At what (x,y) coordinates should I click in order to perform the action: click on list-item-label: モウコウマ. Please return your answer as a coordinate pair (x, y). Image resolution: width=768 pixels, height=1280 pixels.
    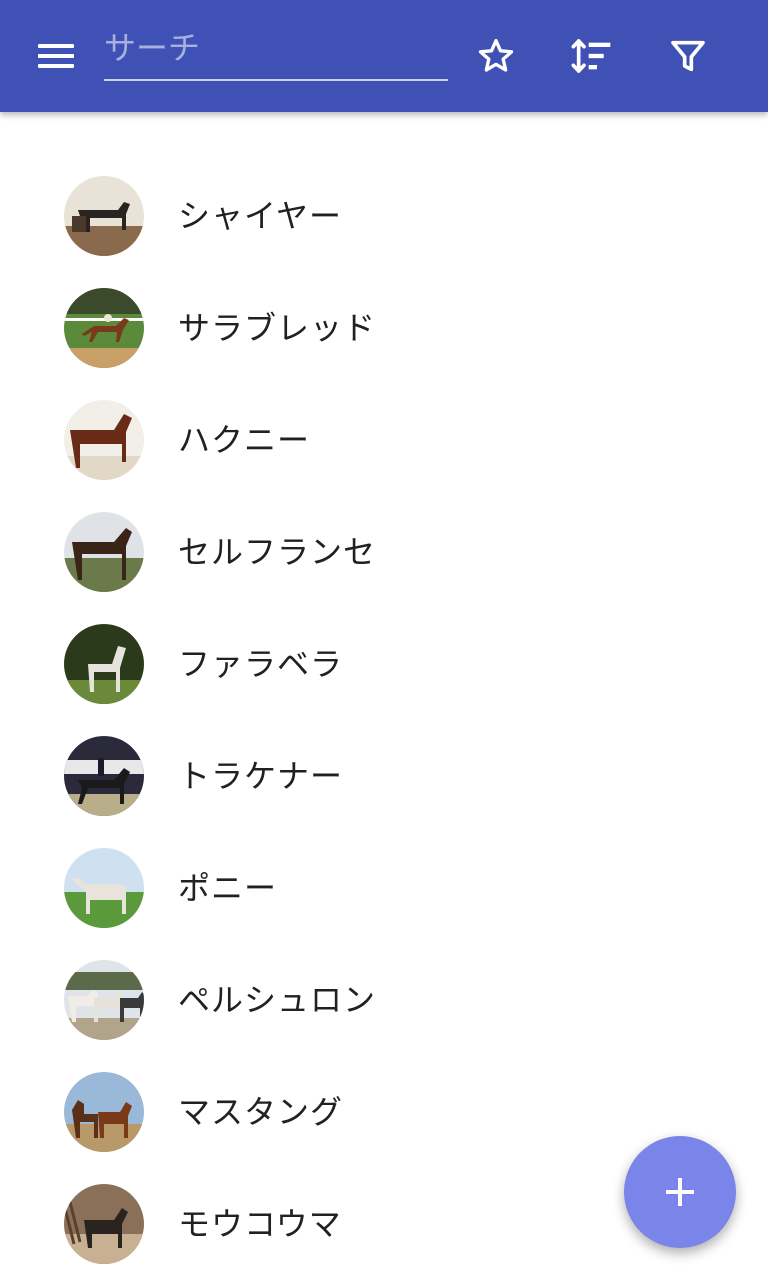
    Looking at the image, I should click on (260, 1224).